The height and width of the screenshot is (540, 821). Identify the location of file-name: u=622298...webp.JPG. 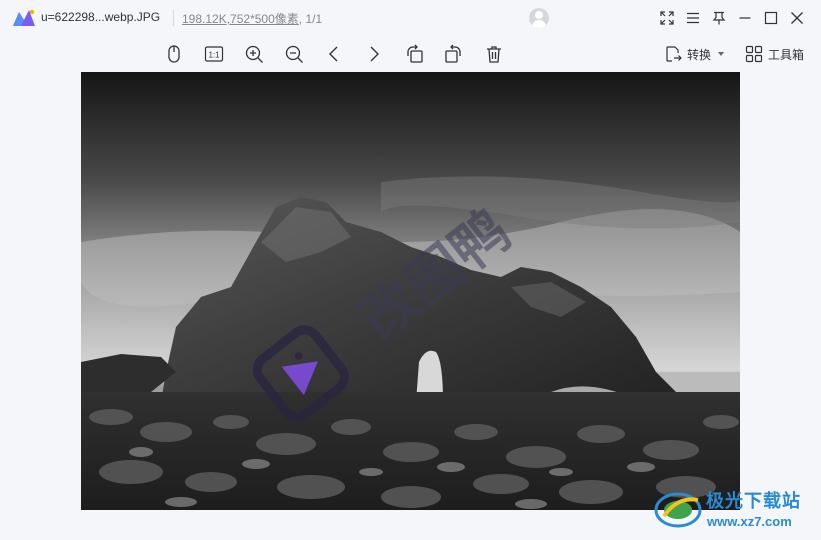
(101, 17).